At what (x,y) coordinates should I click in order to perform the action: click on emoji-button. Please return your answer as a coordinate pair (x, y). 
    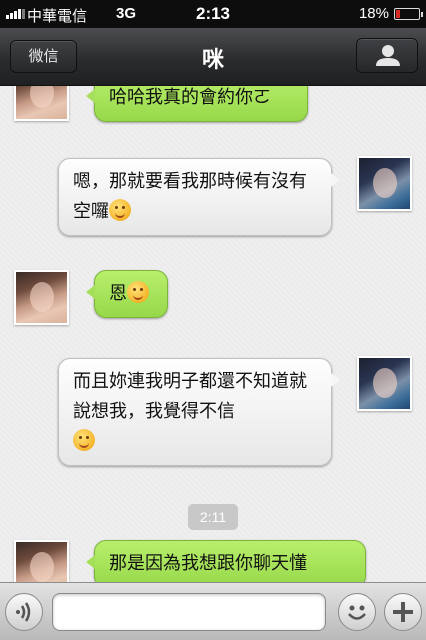
    Looking at the image, I should click on (357, 612).